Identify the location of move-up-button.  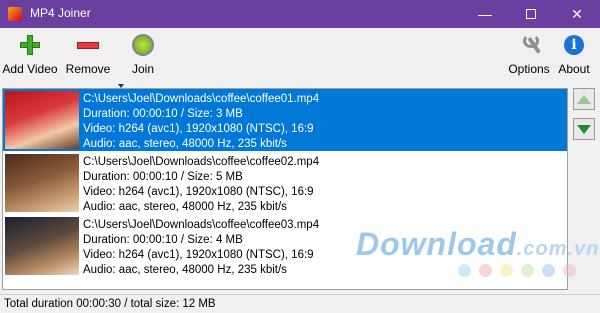
(584, 99).